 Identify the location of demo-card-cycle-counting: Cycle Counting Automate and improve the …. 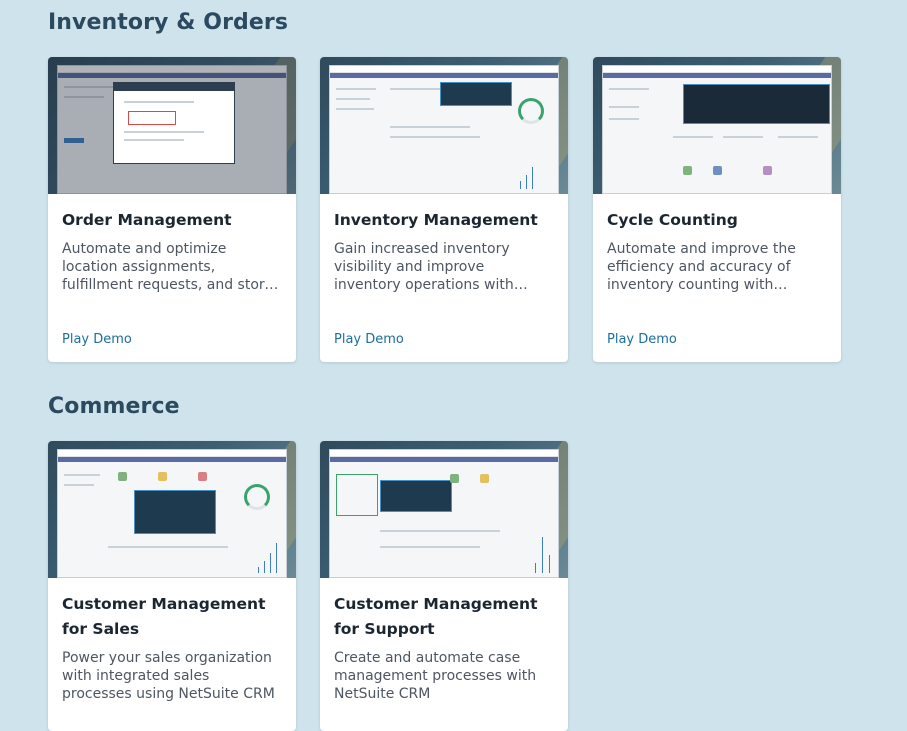
(717, 209).